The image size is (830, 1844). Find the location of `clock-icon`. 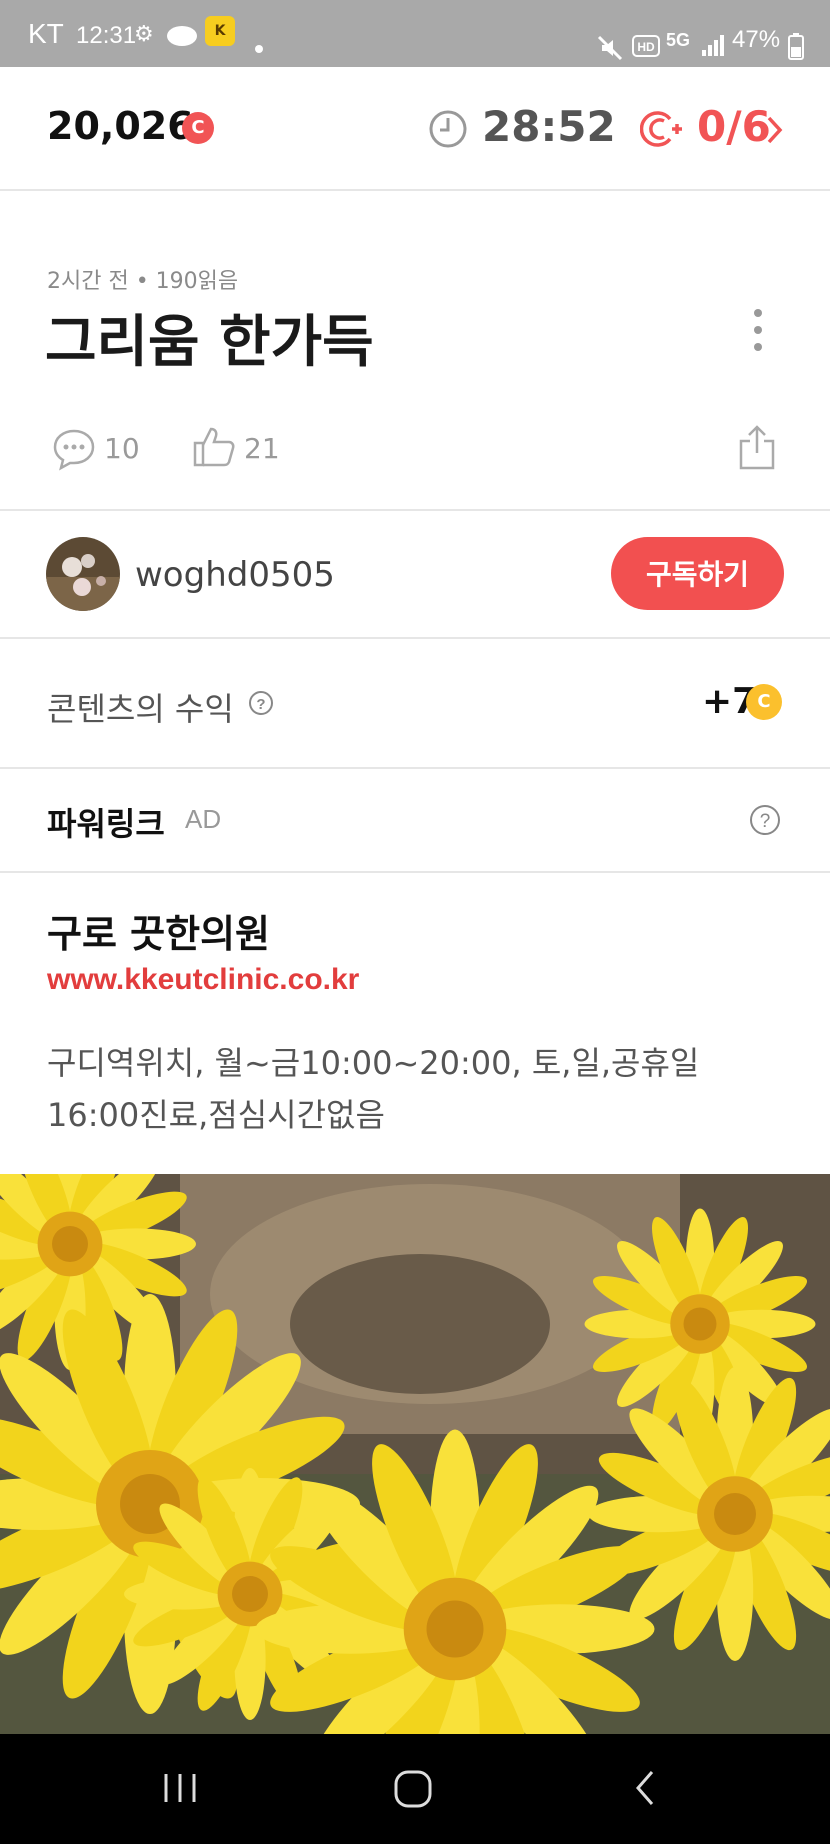

clock-icon is located at coordinates (448, 129).